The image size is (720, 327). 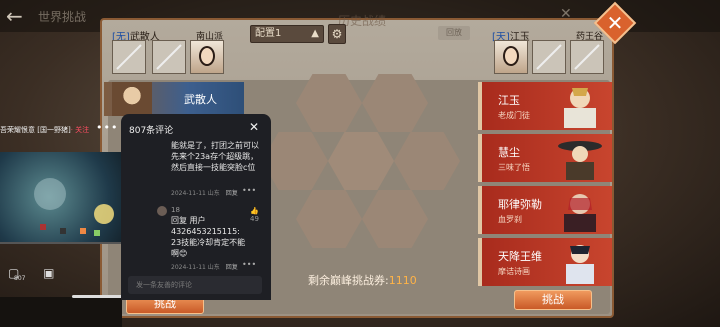 What do you see at coordinates (545, 158) in the screenshot?
I see `roster-item: 慧尘 三味了悟` at bounding box center [545, 158].